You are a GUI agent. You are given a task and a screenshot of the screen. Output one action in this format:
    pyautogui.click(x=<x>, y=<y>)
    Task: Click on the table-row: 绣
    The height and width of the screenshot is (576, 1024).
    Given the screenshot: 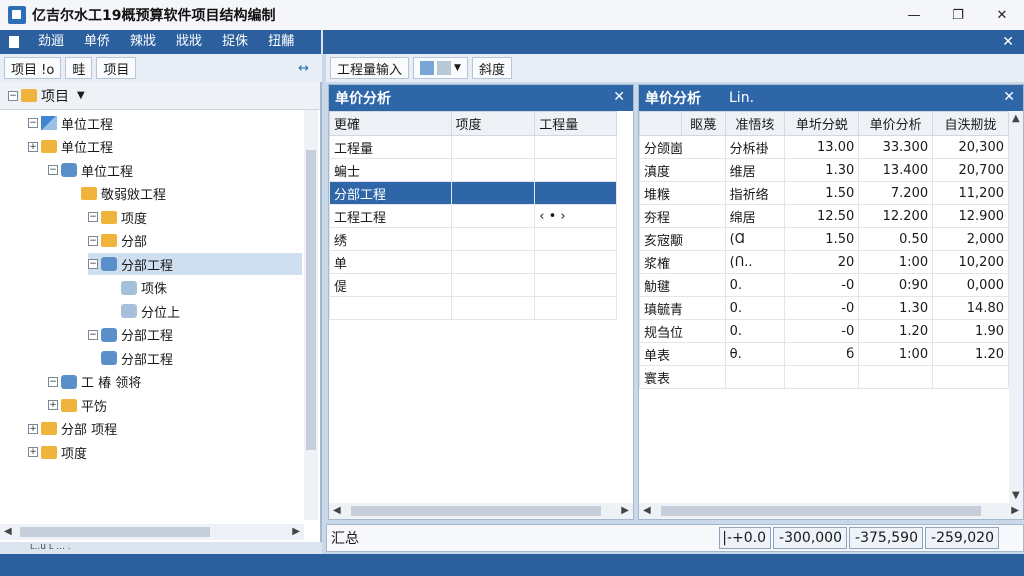 What is the action you would take?
    pyautogui.click(x=473, y=239)
    